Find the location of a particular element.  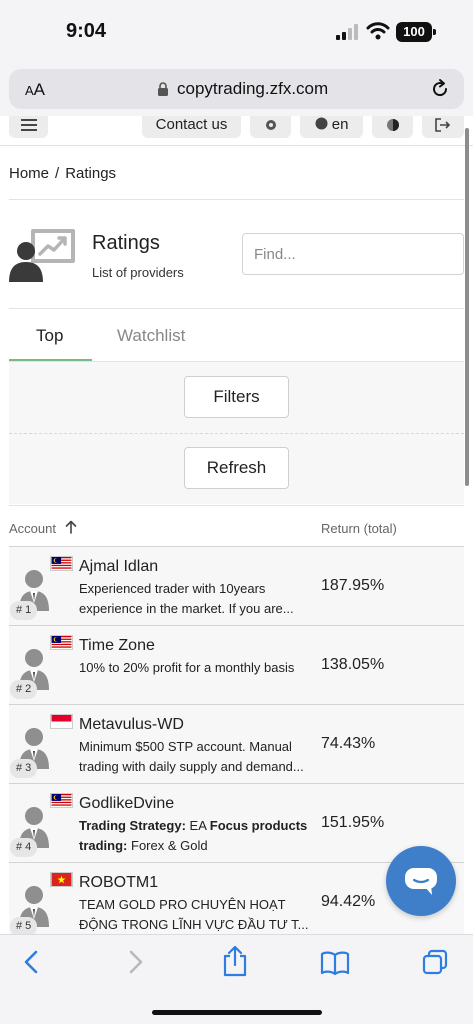

search-input is located at coordinates (353, 254).